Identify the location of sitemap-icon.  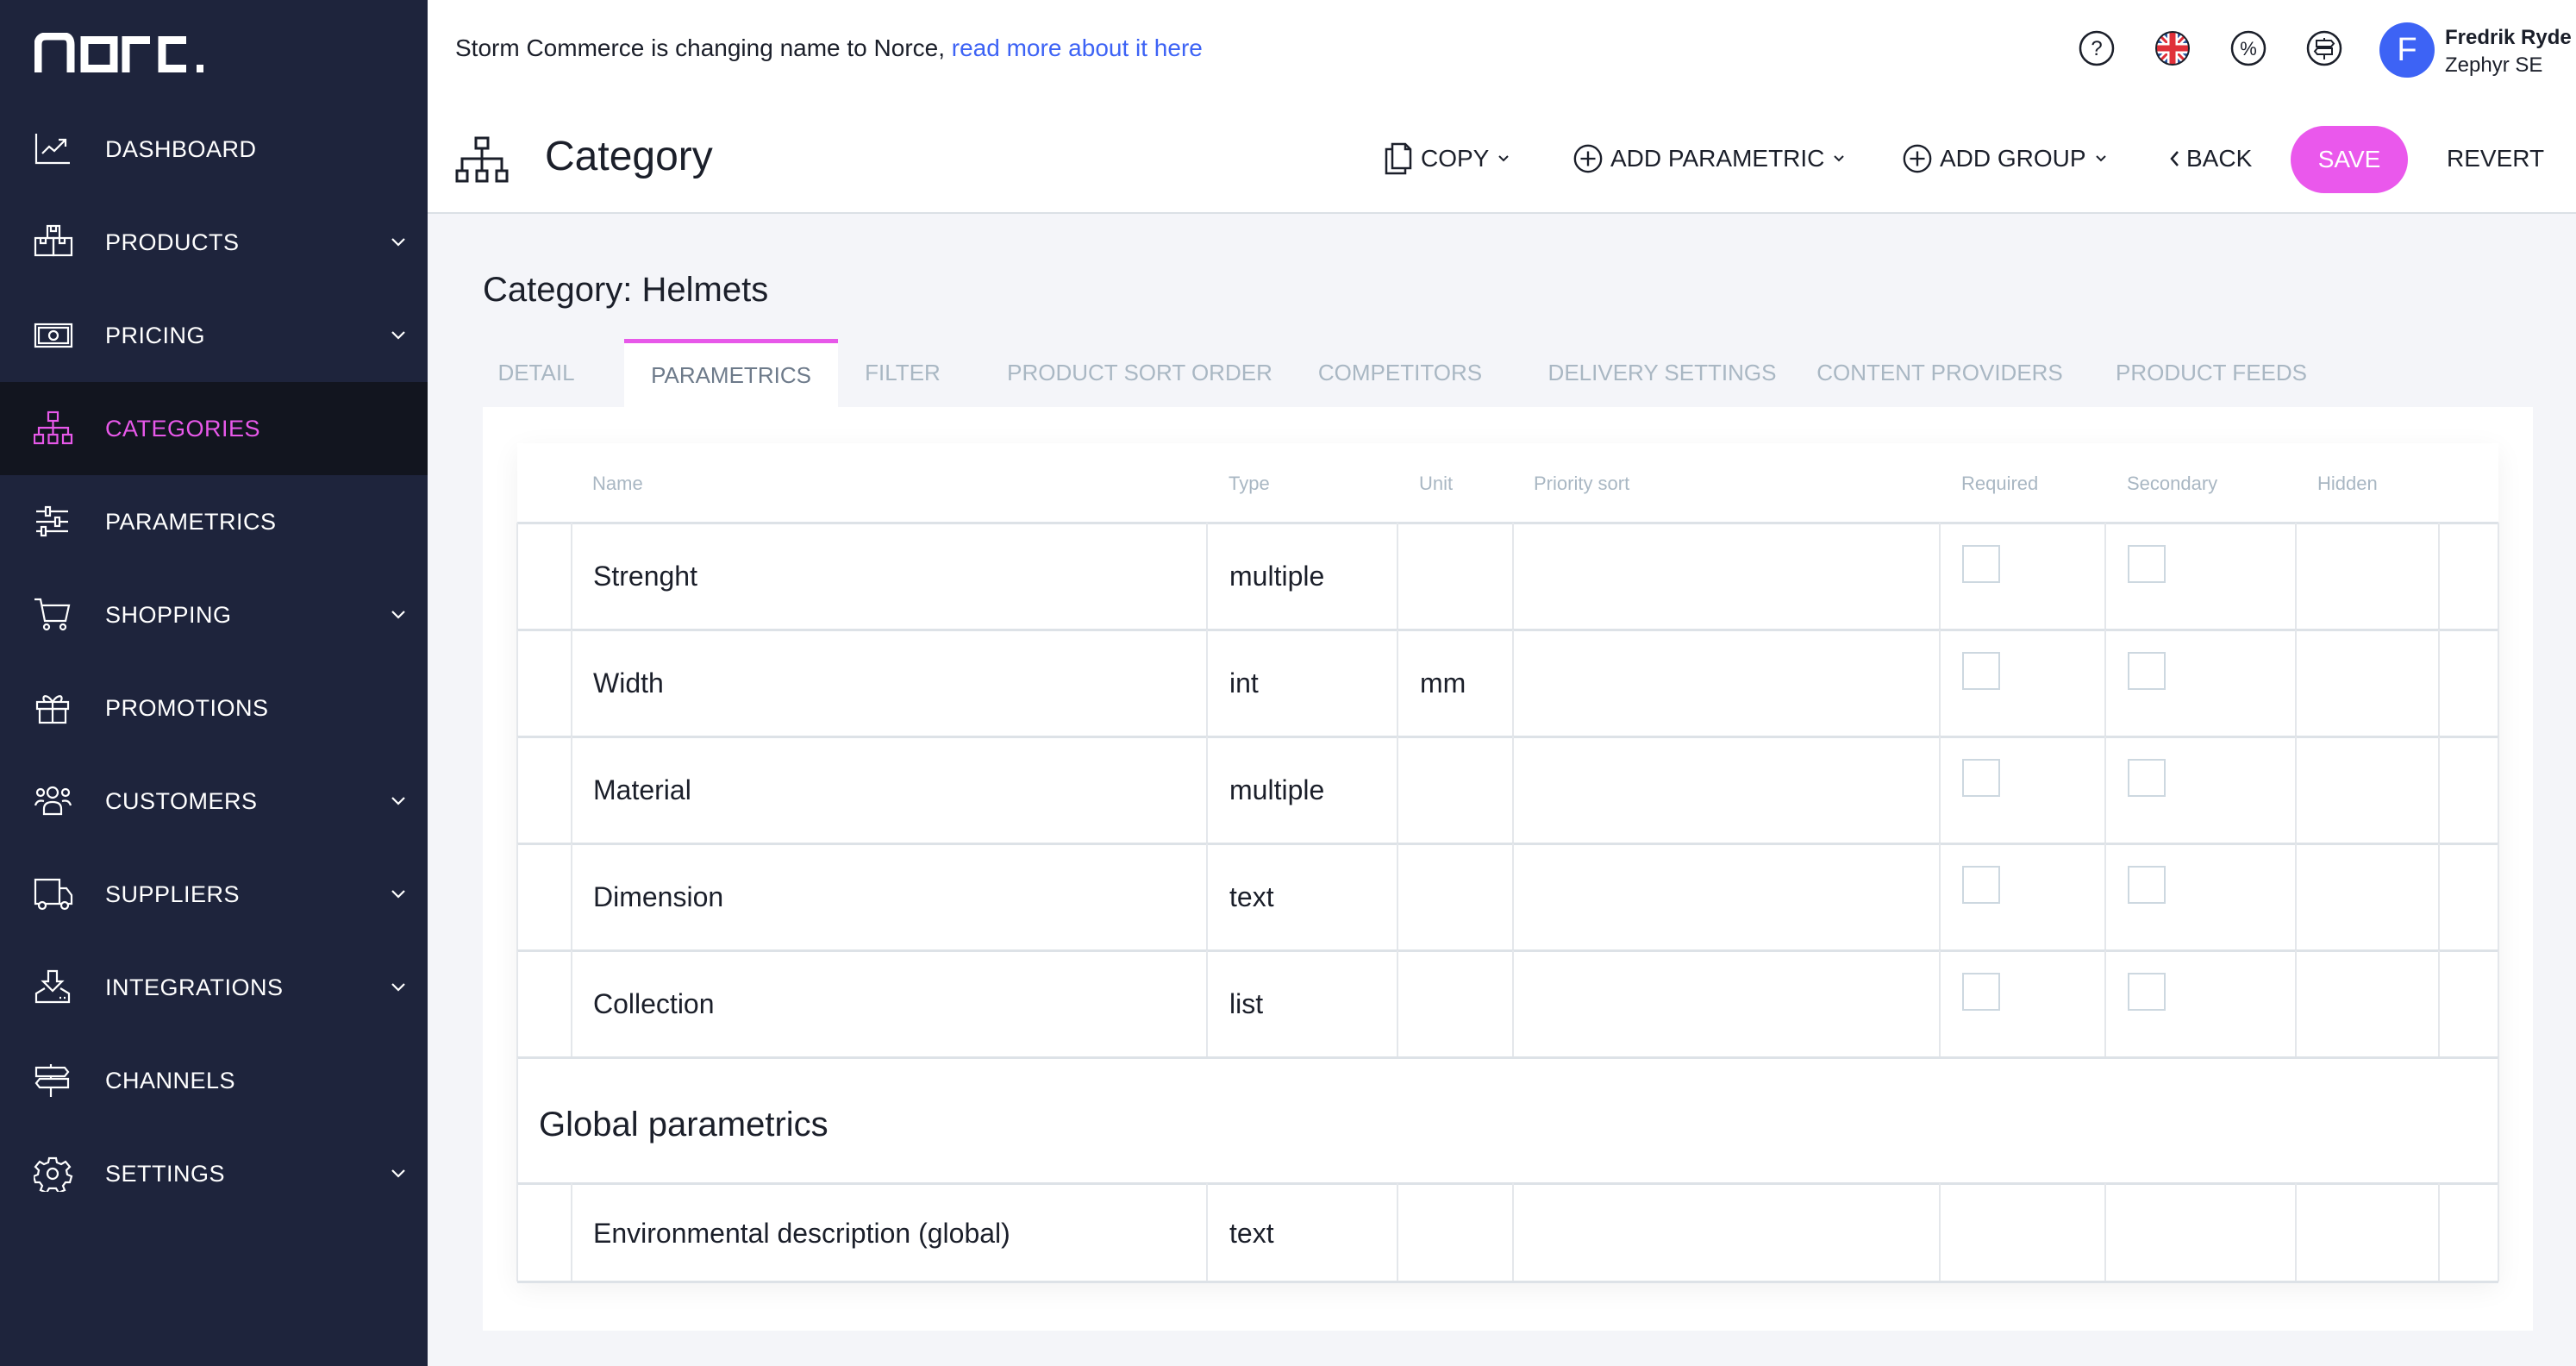
(482, 159).